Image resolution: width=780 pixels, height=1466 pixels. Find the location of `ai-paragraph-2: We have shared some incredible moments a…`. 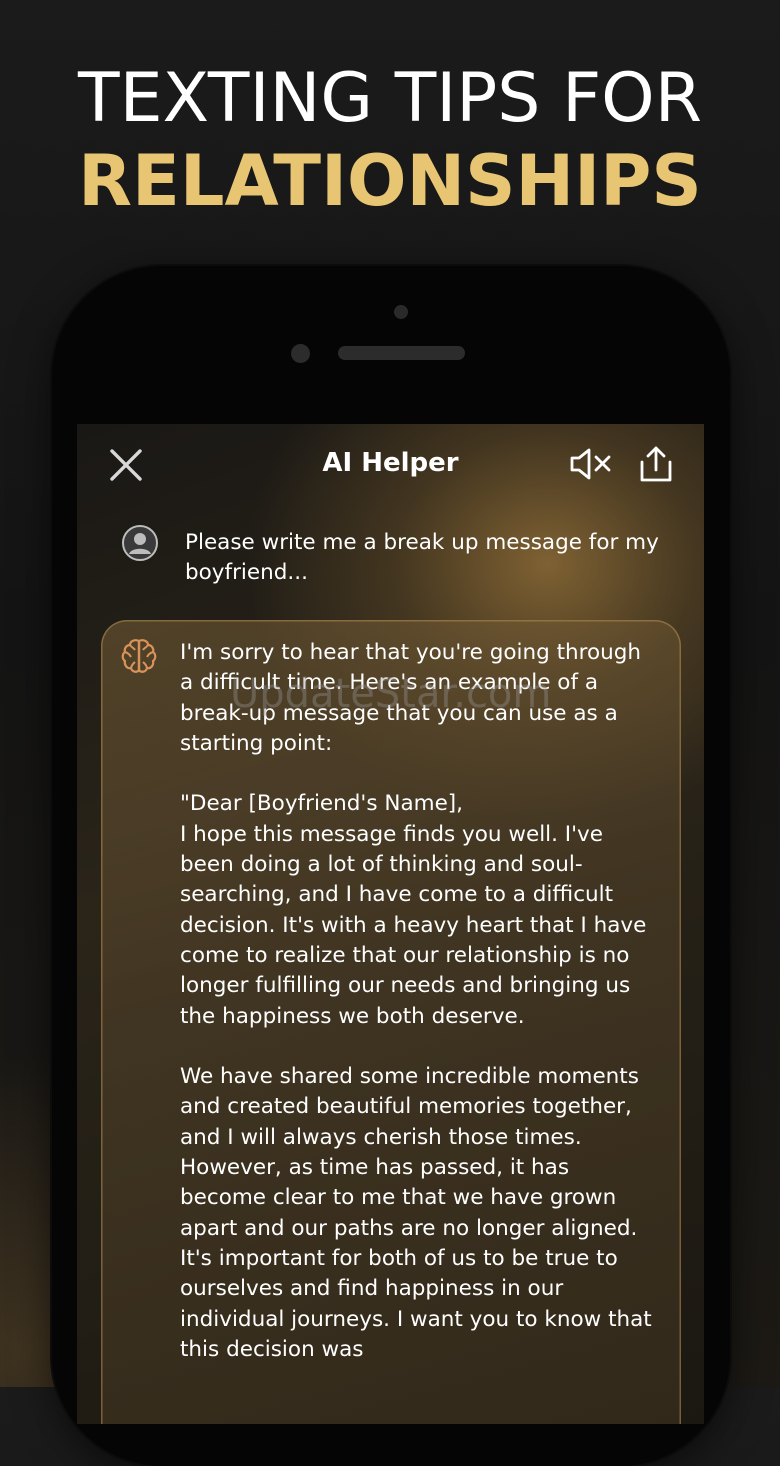

ai-paragraph-2: We have shared some incredible moments a… is located at coordinates (416, 1213).